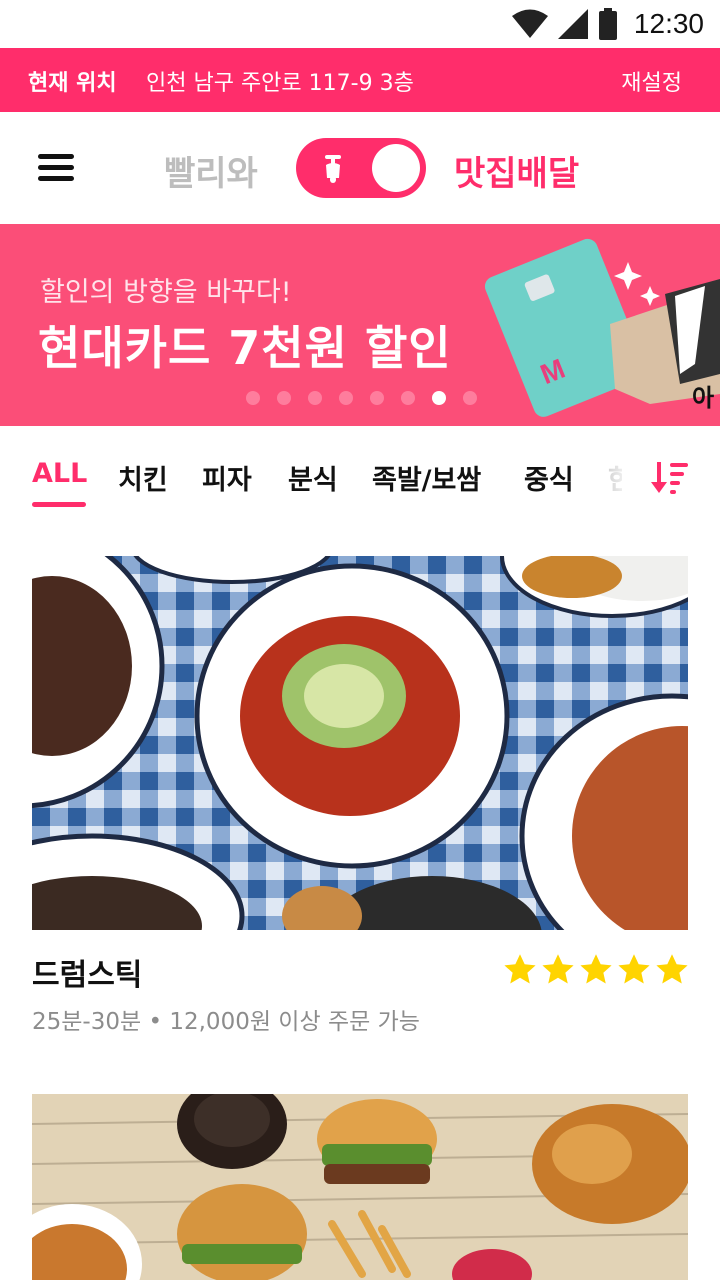  I want to click on delivery-time: 25분-30분, so click(87, 1022).